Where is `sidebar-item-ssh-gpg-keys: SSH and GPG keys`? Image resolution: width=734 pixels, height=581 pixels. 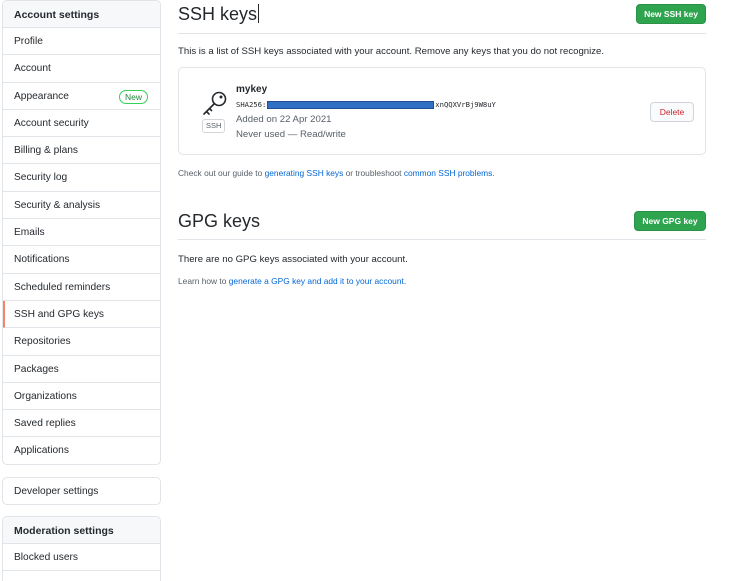 sidebar-item-ssh-gpg-keys: SSH and GPG keys is located at coordinates (81, 314).